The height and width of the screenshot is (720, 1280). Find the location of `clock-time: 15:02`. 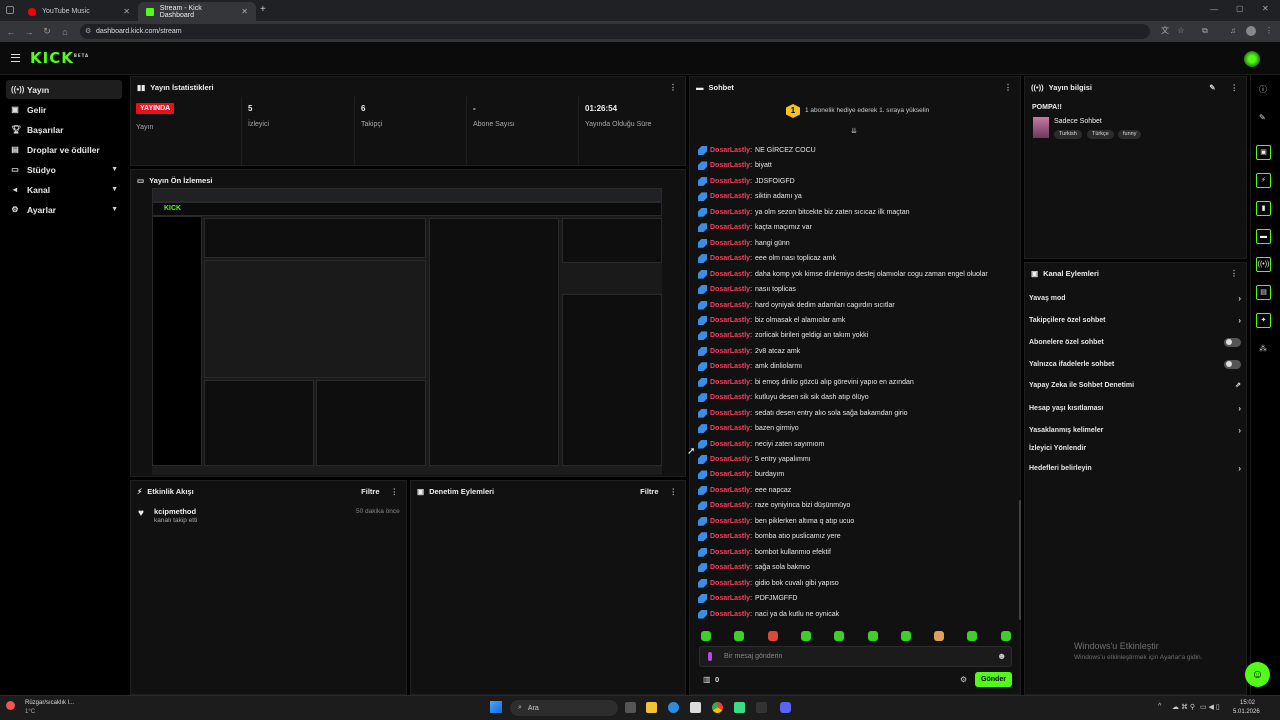

clock-time: 15:02 is located at coordinates (1247, 703).